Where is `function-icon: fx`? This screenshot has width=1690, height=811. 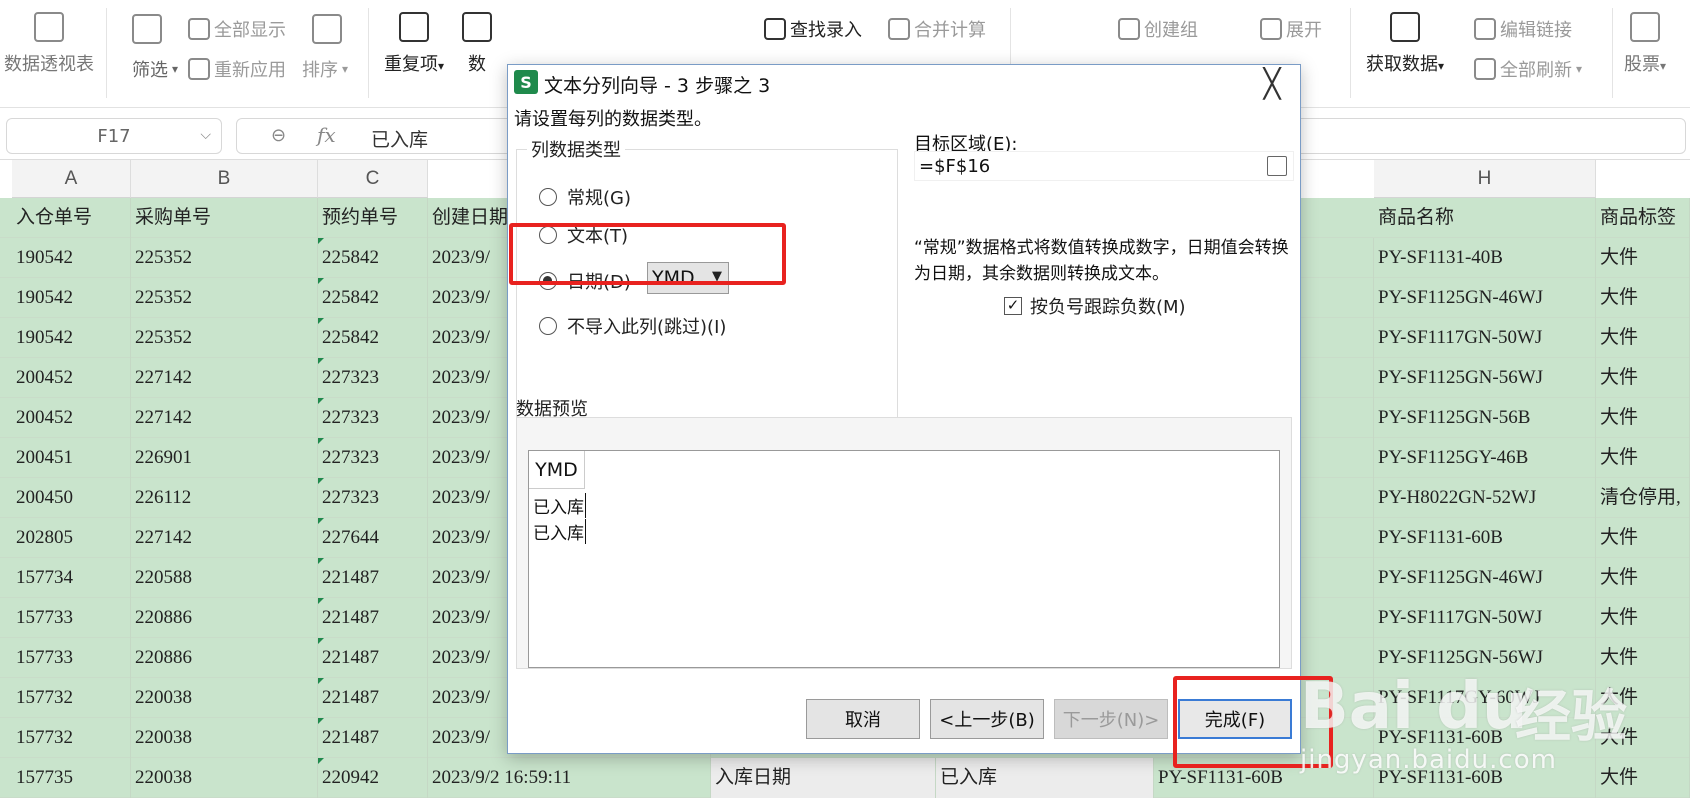
function-icon: fx is located at coordinates (326, 135).